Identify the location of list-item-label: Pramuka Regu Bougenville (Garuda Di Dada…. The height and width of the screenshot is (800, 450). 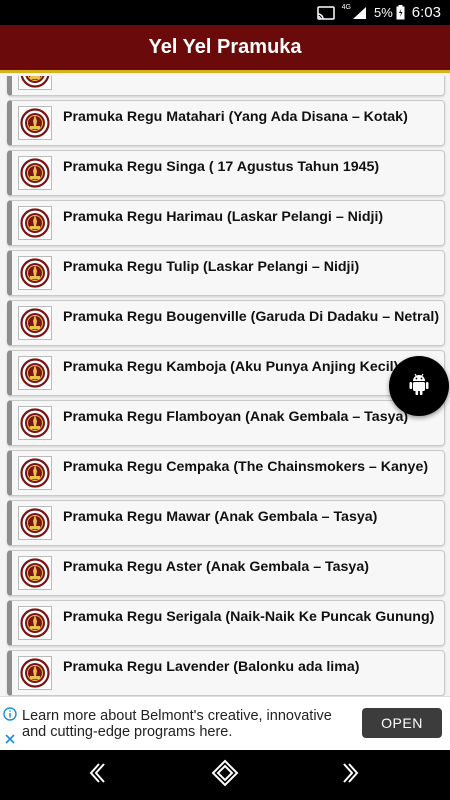
(251, 317).